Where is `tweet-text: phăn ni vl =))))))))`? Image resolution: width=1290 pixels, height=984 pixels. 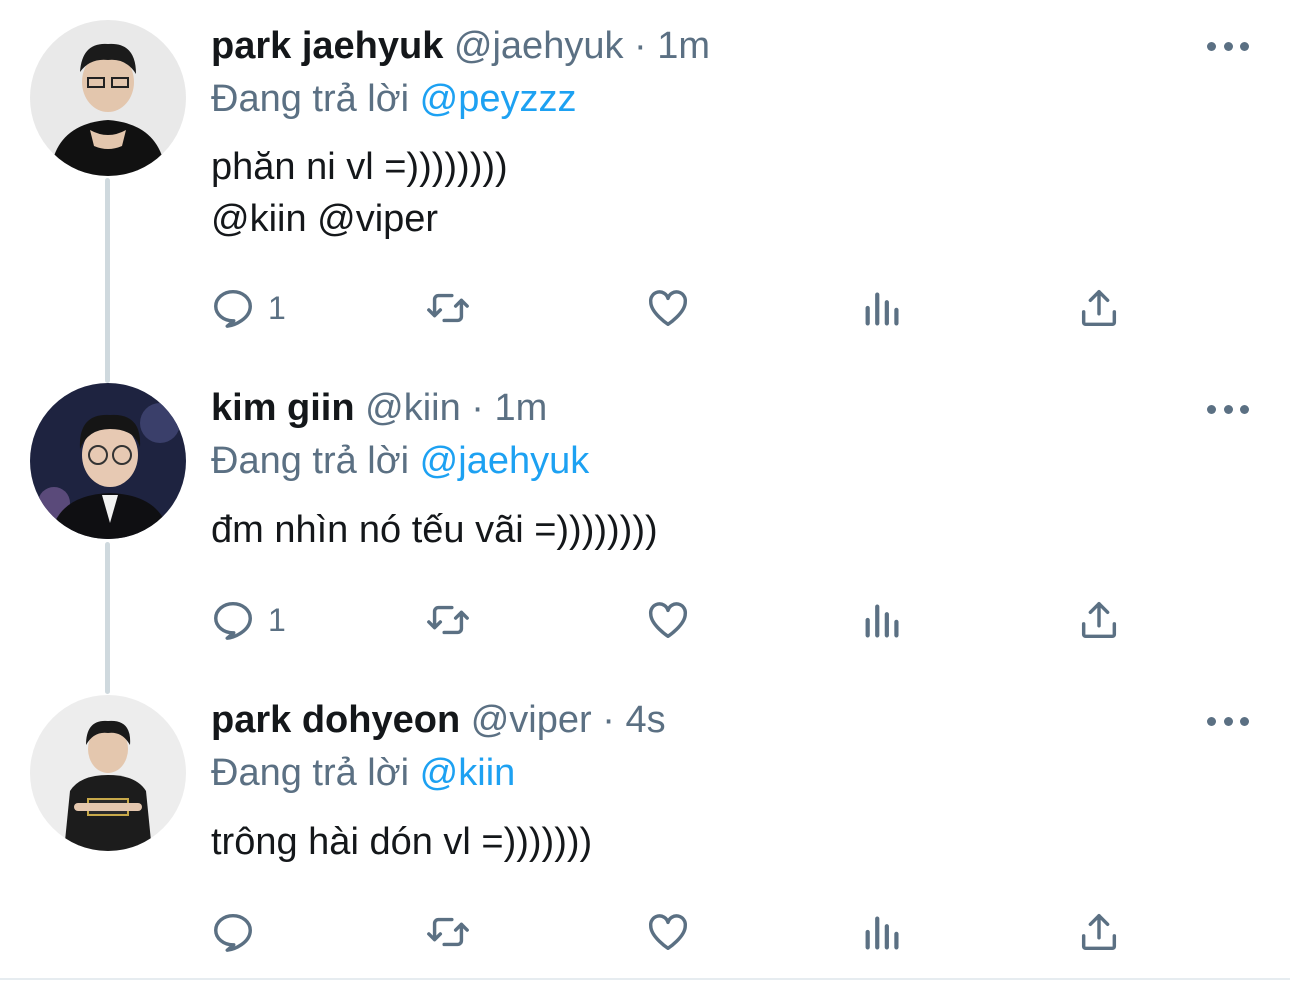
tweet-text: phăn ni vl =)))))))) is located at coordinates (359, 167).